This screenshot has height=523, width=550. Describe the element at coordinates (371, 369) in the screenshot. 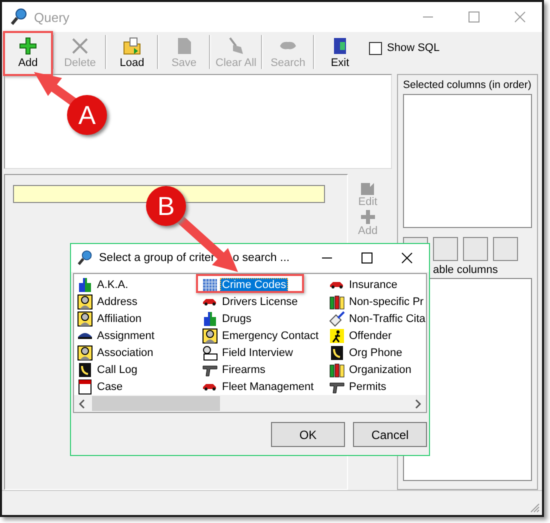

I see `list-item: Organization` at that location.